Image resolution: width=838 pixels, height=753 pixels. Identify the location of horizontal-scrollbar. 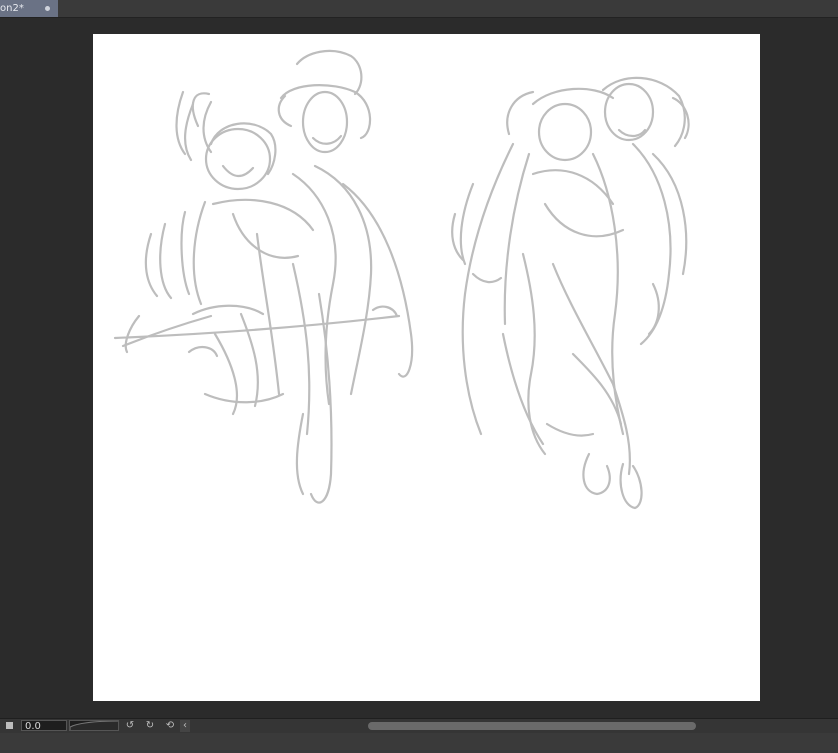
(515, 726).